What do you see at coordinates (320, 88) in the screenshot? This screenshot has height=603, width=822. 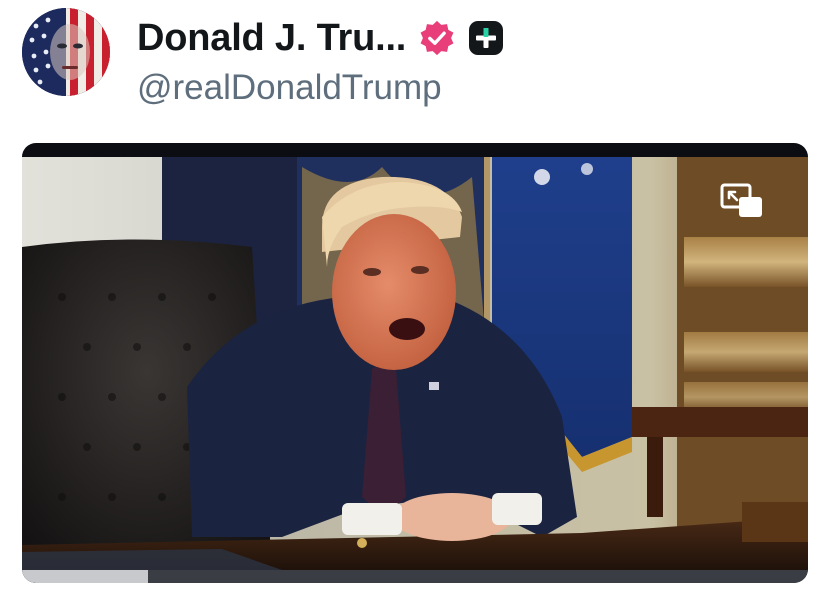 I see `handle: @realDonaldTrump` at bounding box center [320, 88].